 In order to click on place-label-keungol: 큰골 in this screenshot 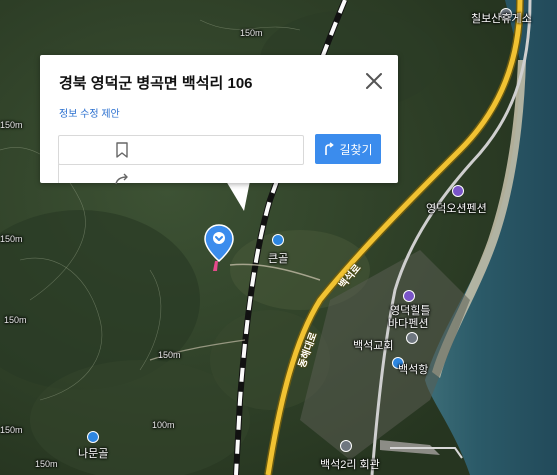, I will do `click(278, 258)`.